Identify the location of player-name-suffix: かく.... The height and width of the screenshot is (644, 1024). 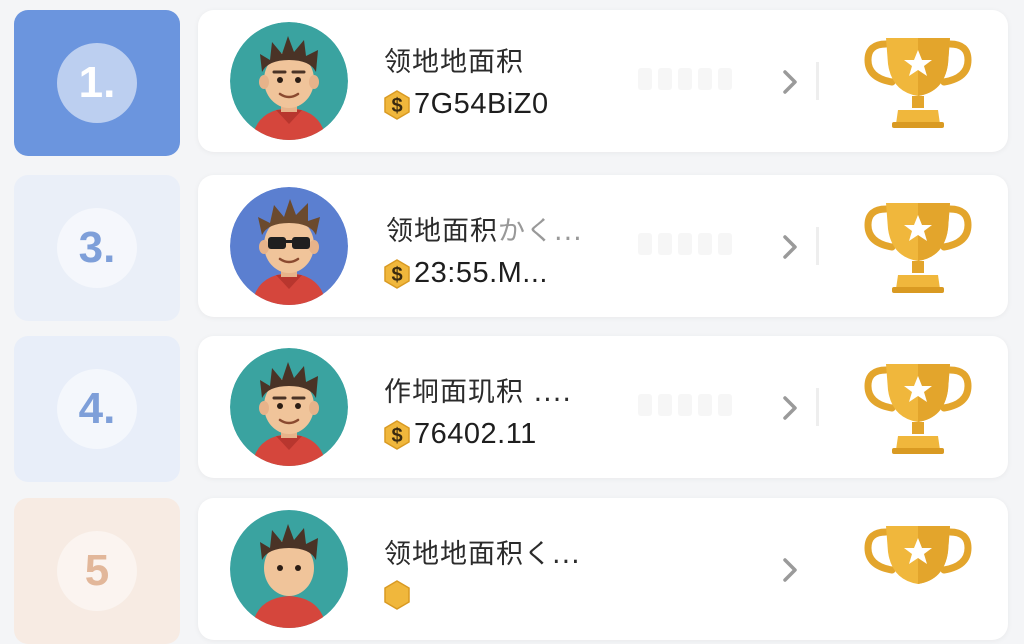
(540, 231).